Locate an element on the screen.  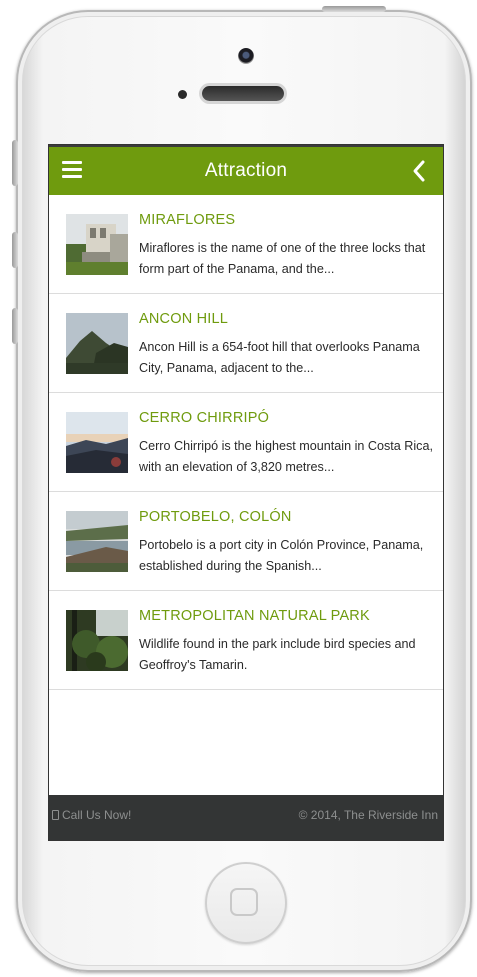
app-footer: Call Us Now! © 2014, The Riverside Inn is located at coordinates (246, 817).